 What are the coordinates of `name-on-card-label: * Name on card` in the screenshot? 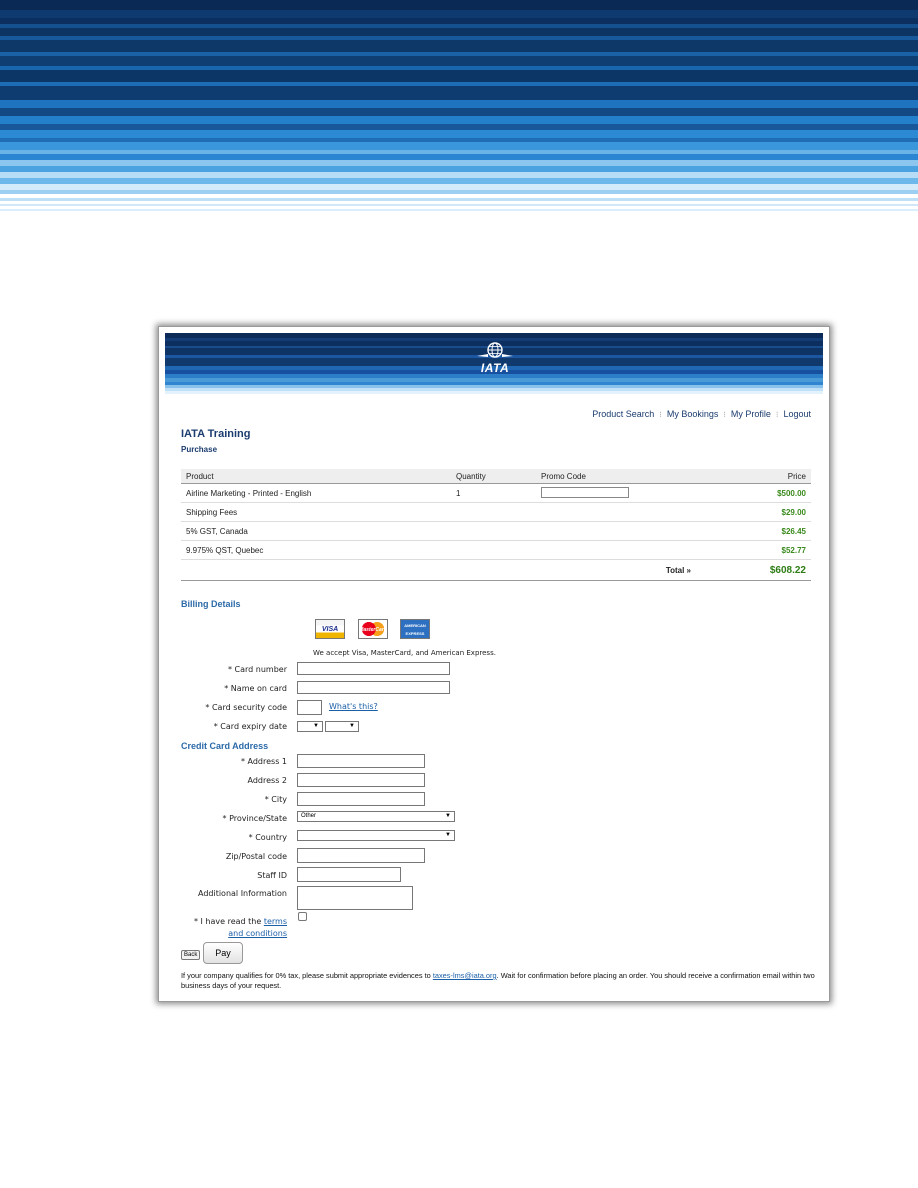 It's located at (255, 688).